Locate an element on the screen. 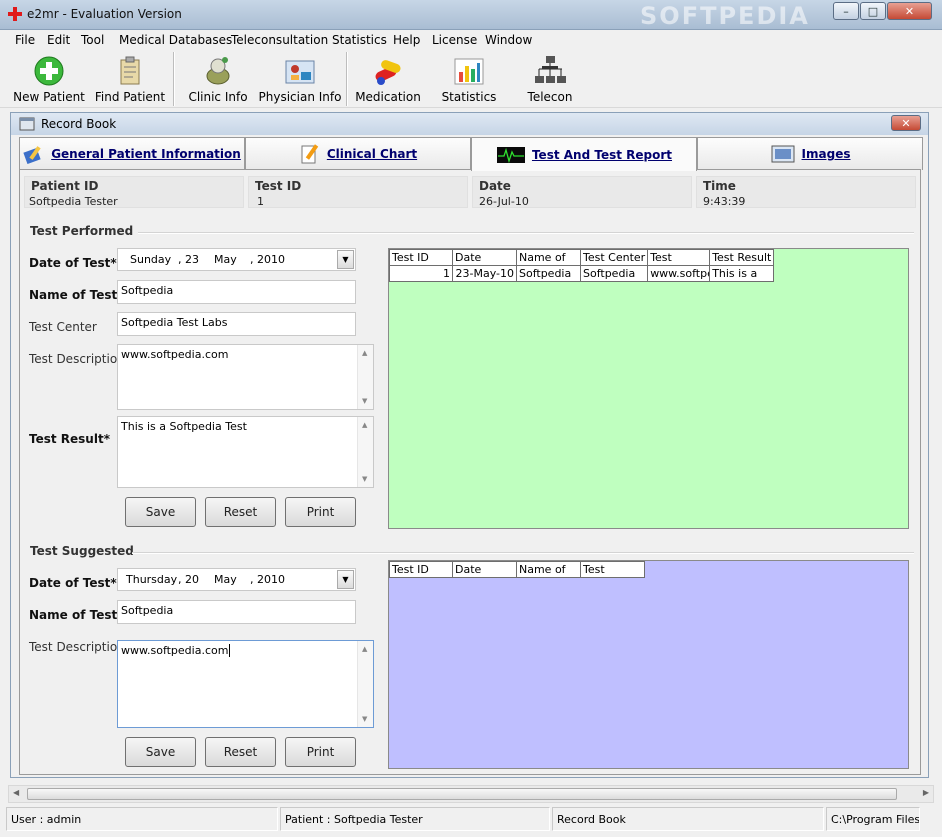 This screenshot has height=837, width=942. record-book-title-bar: Record Book ✕ is located at coordinates (469, 124).